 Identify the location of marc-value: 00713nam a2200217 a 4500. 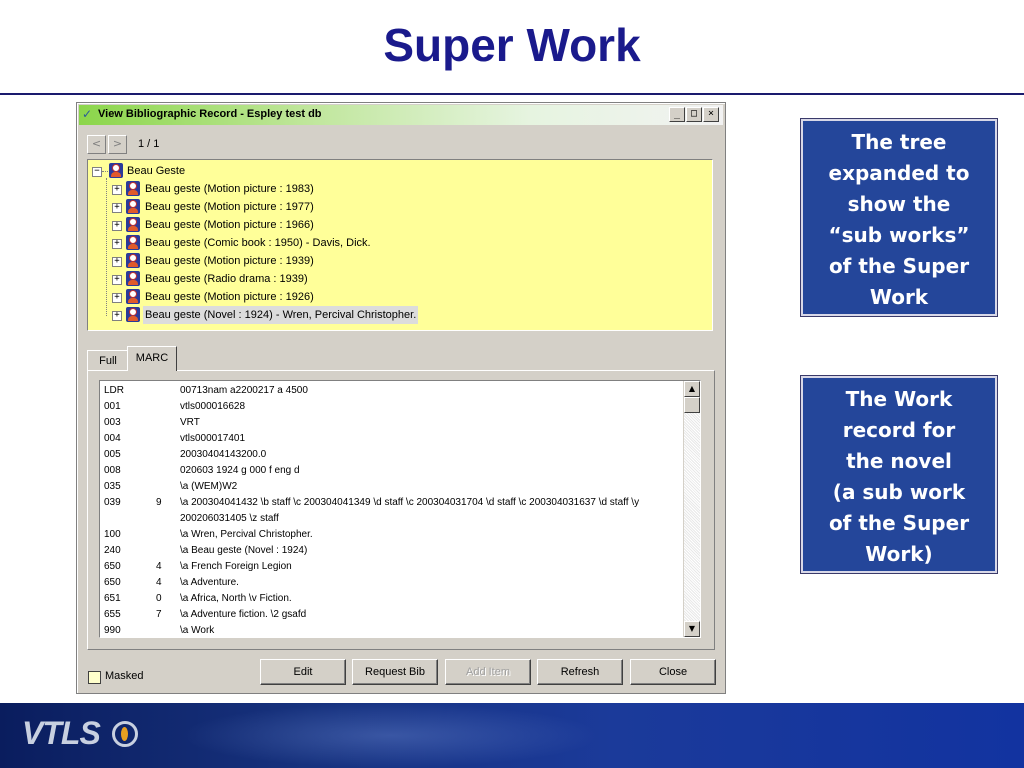
(244, 390).